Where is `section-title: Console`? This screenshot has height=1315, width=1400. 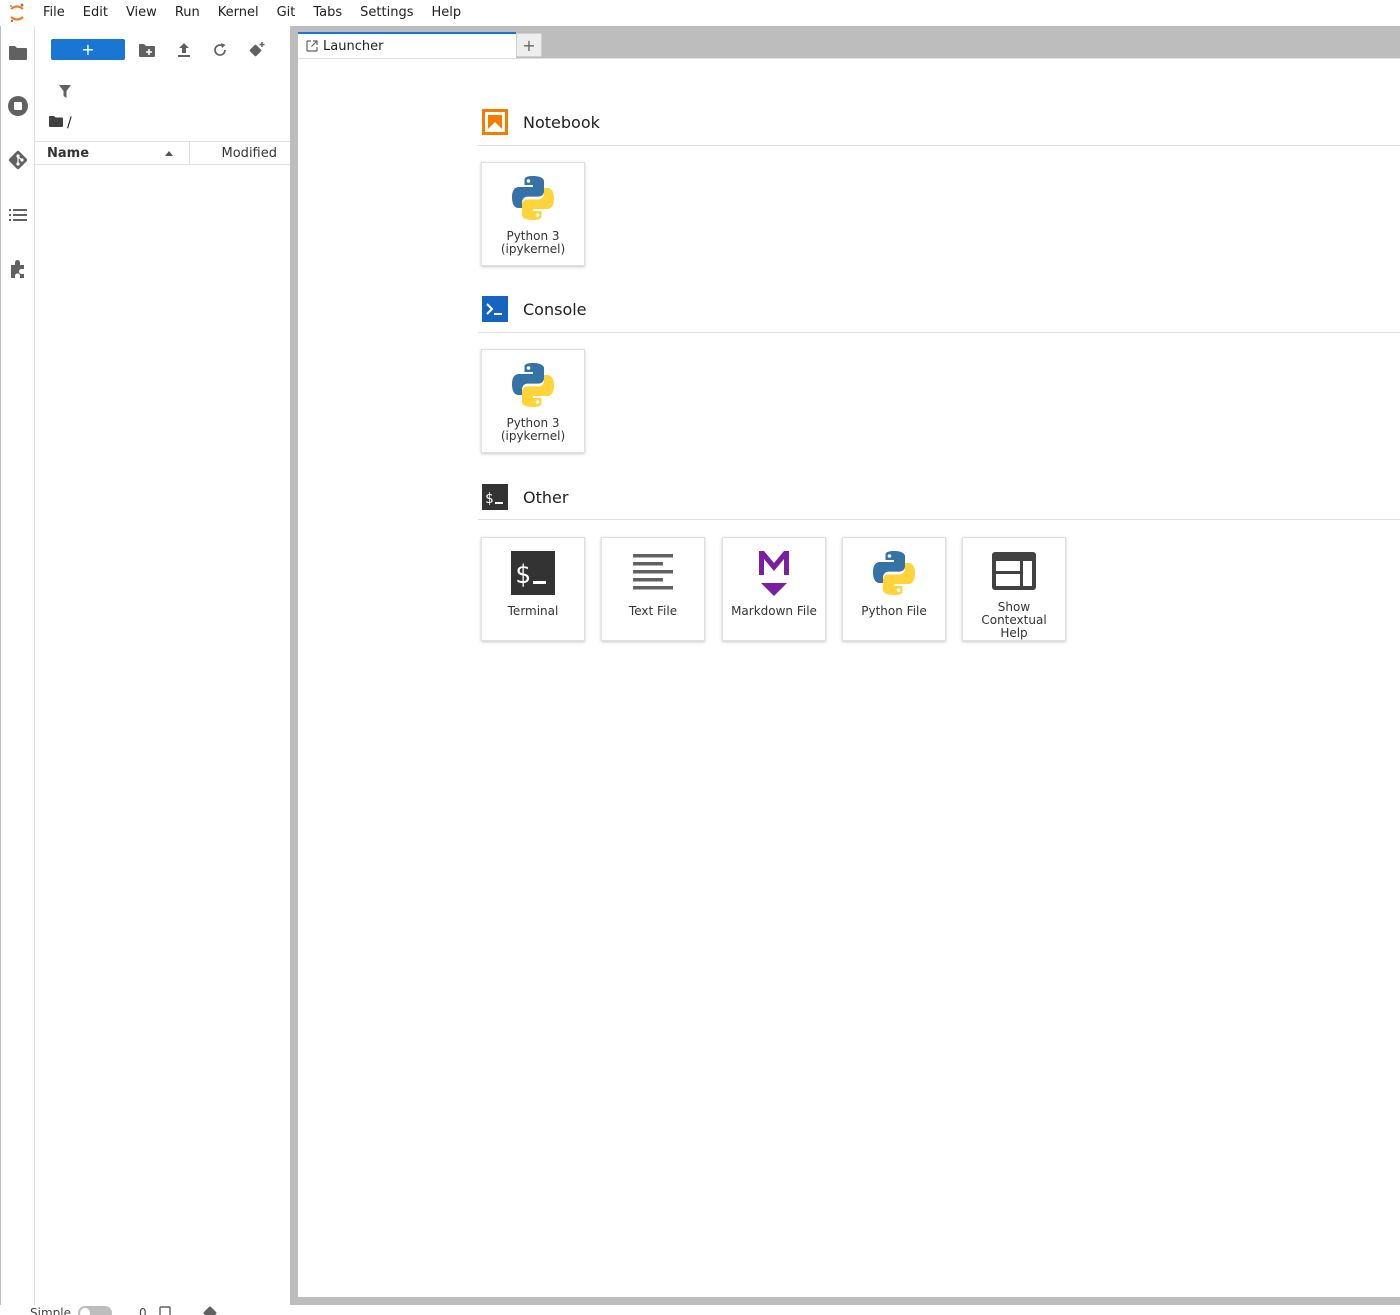 section-title: Console is located at coordinates (555, 309).